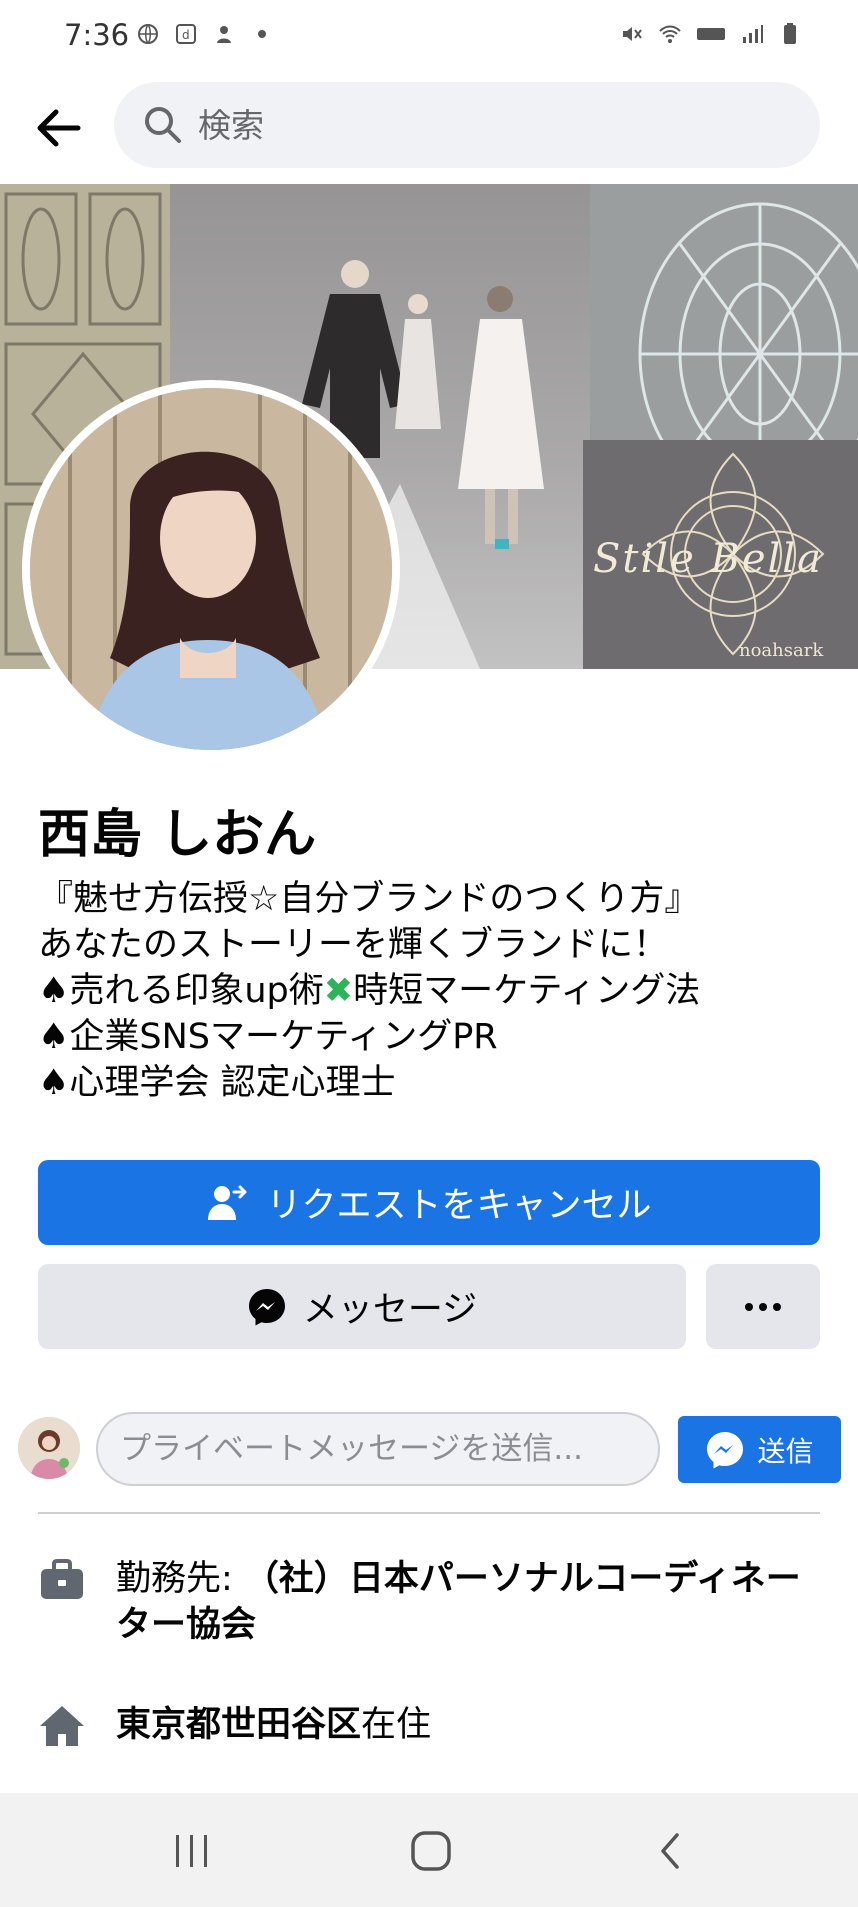 The height and width of the screenshot is (1907, 858). Describe the element at coordinates (632, 34) in the screenshot. I see `mute-icon` at that location.